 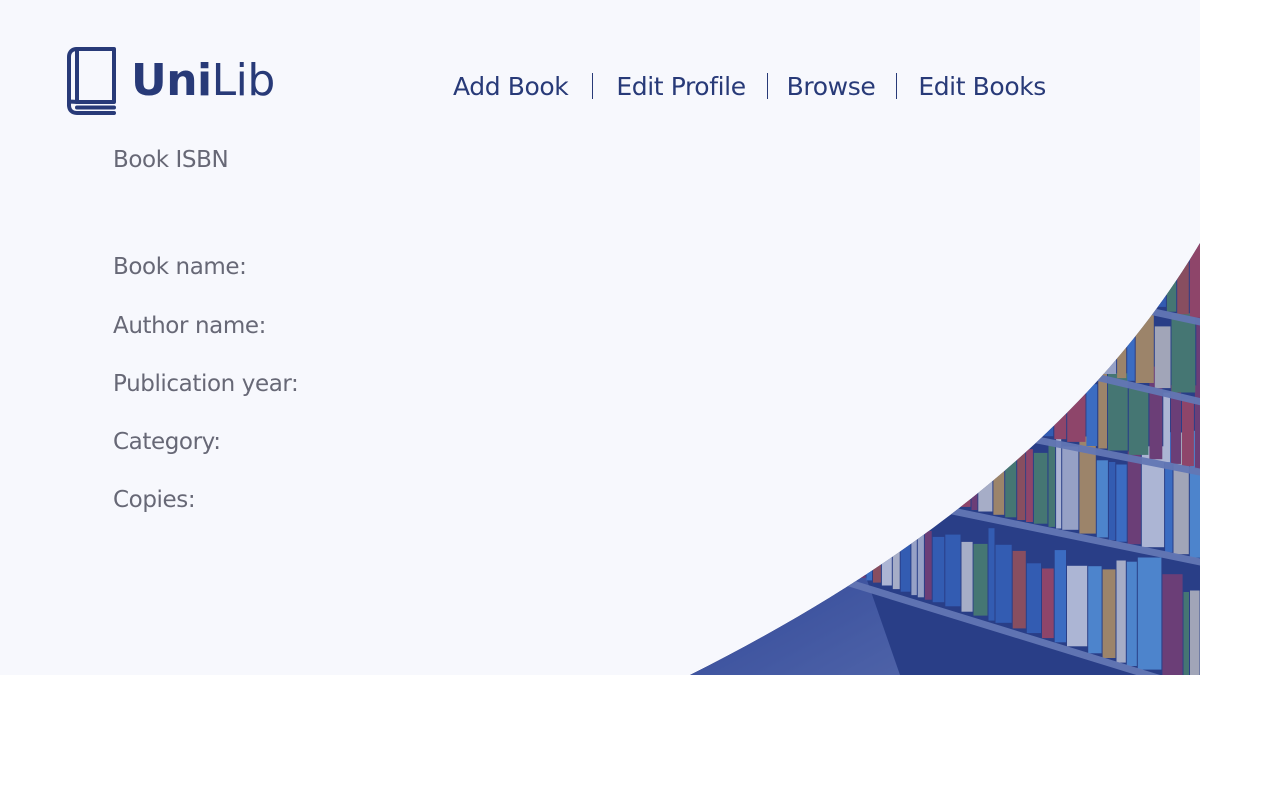 I want to click on main-nav: Add Book Edit Profile Browse Edit Books, so click(x=749, y=86).